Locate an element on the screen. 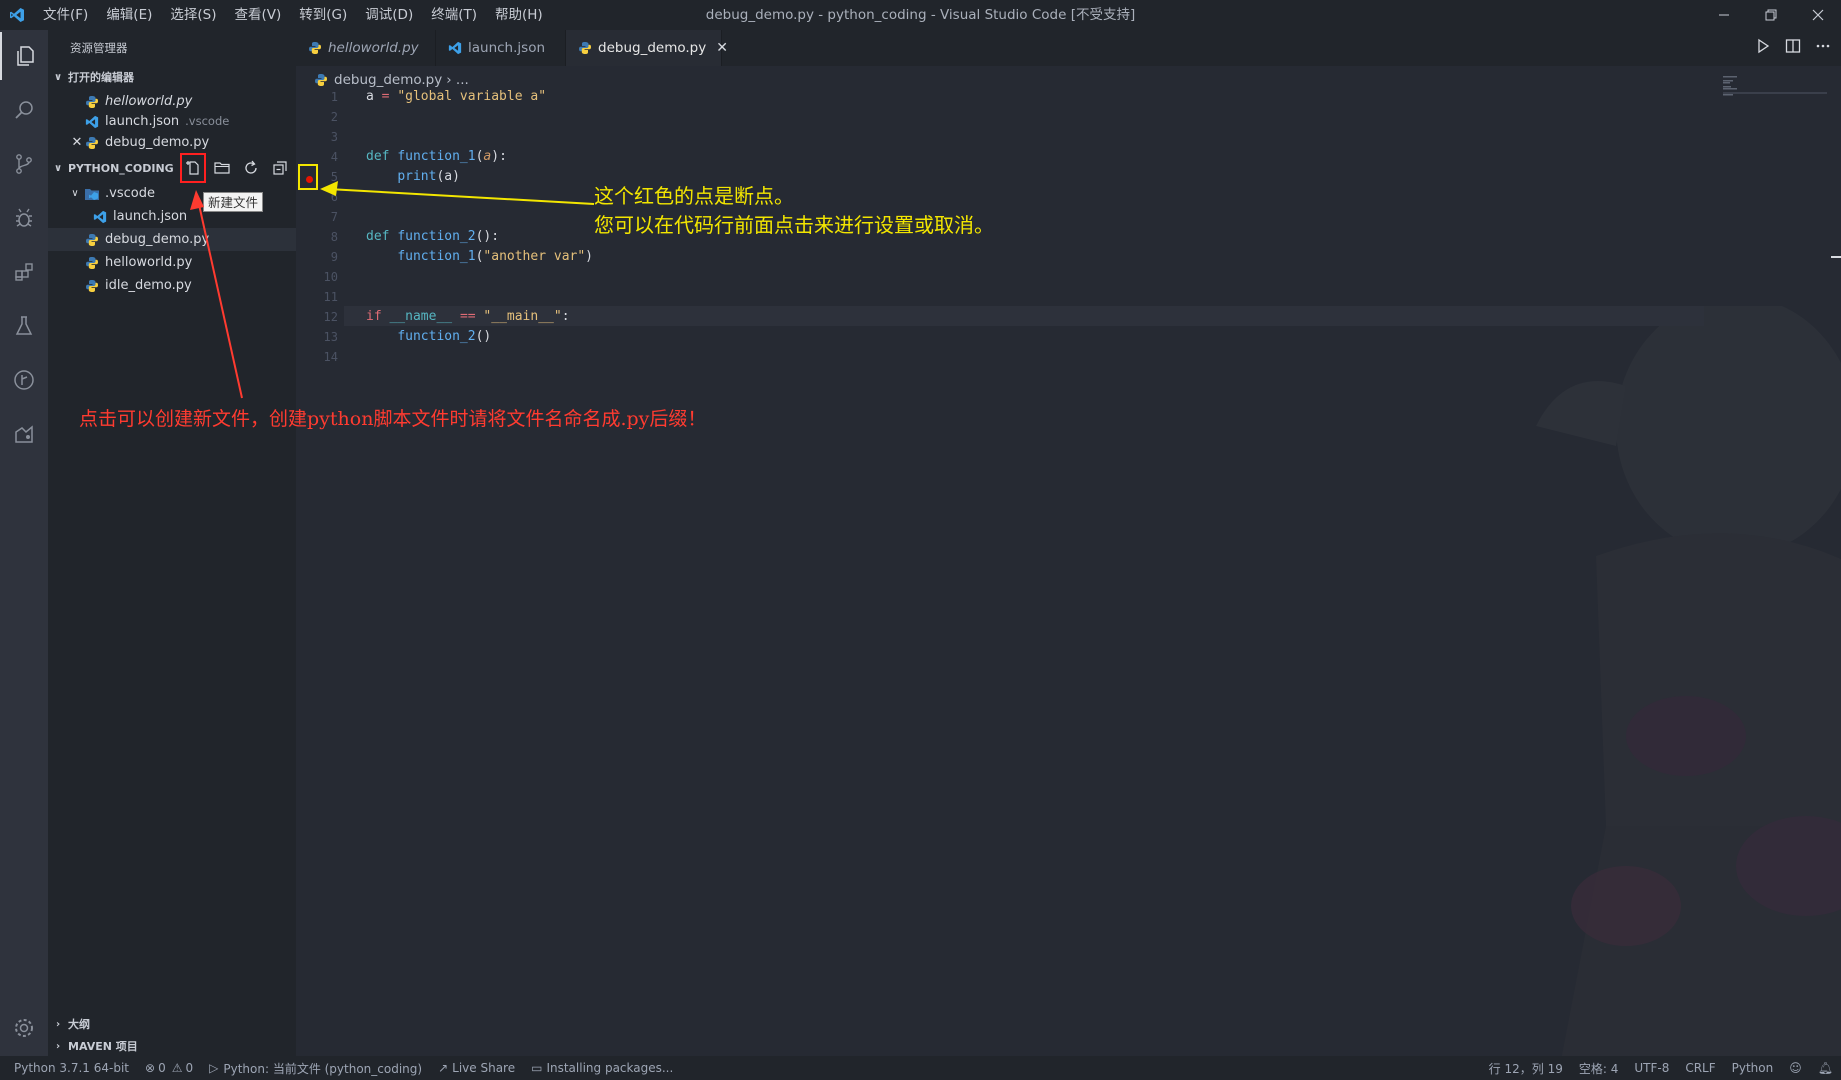  file-name: idle_demo.py is located at coordinates (148, 285).